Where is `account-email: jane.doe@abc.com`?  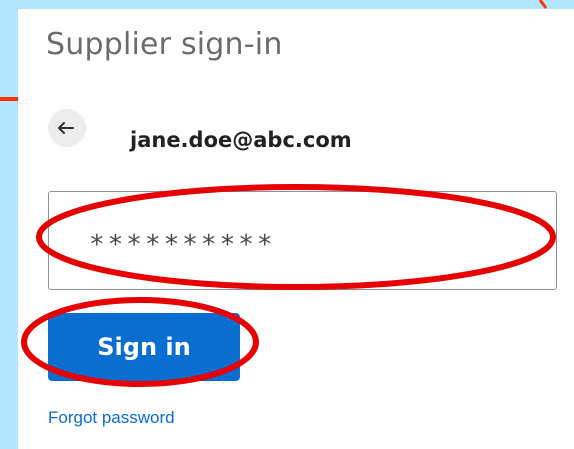 account-email: jane.doe@abc.com is located at coordinates (241, 140).